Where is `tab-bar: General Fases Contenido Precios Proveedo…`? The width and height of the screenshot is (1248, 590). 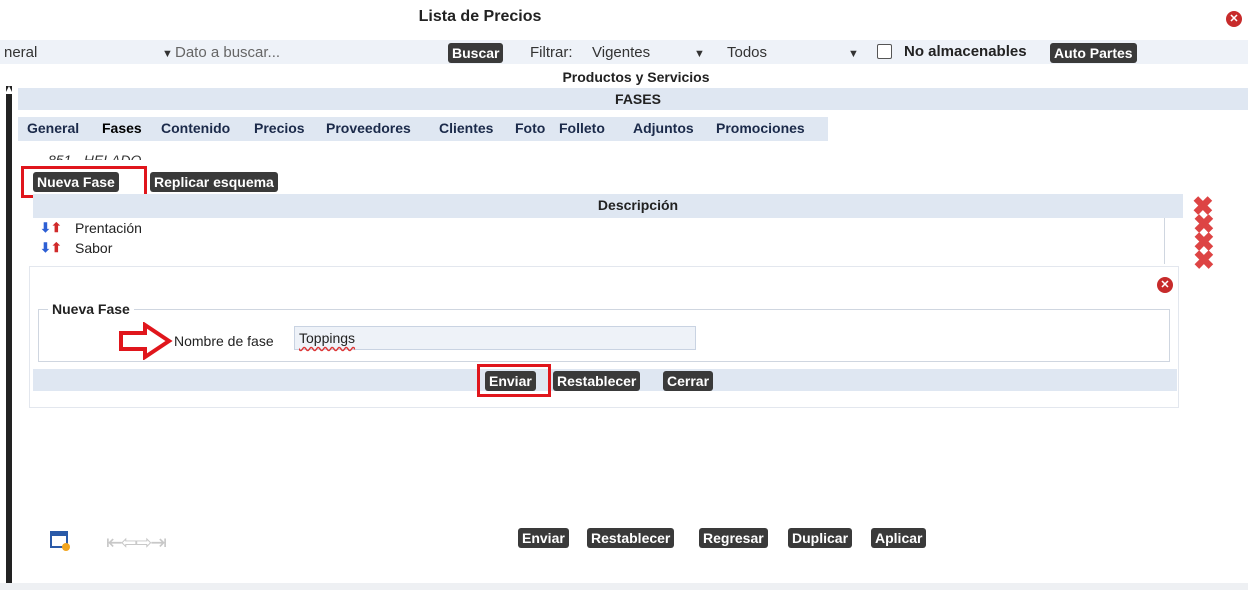 tab-bar: General Fases Contenido Precios Proveedo… is located at coordinates (423, 129).